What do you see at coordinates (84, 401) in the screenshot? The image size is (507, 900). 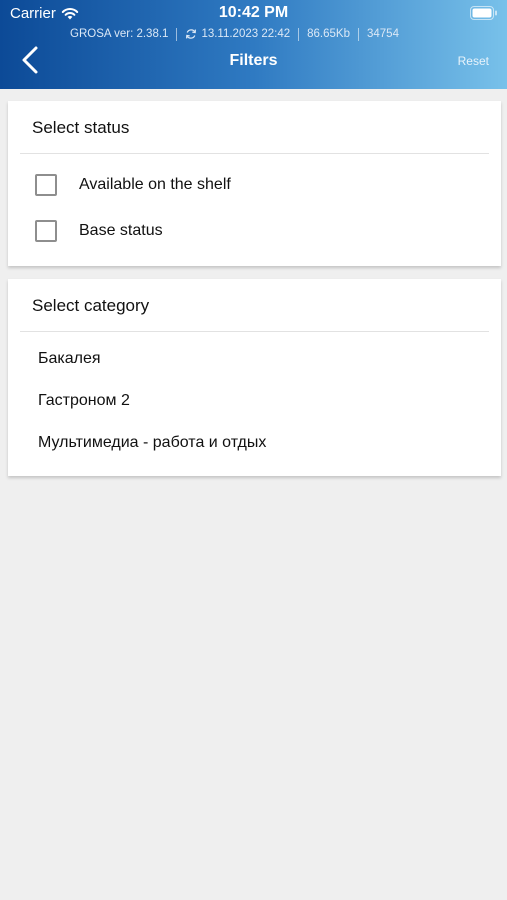 I see `category-item: Гастроном 2` at bounding box center [84, 401].